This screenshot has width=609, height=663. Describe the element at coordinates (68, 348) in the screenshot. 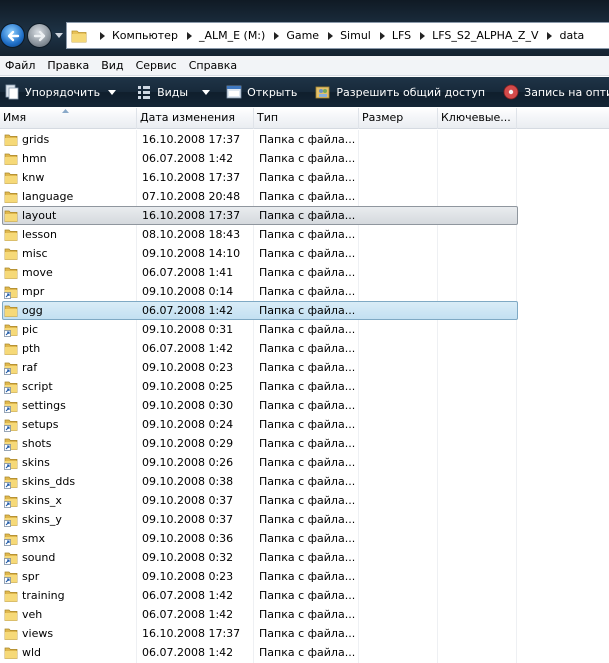

I see `file-name-cell: pth` at that location.